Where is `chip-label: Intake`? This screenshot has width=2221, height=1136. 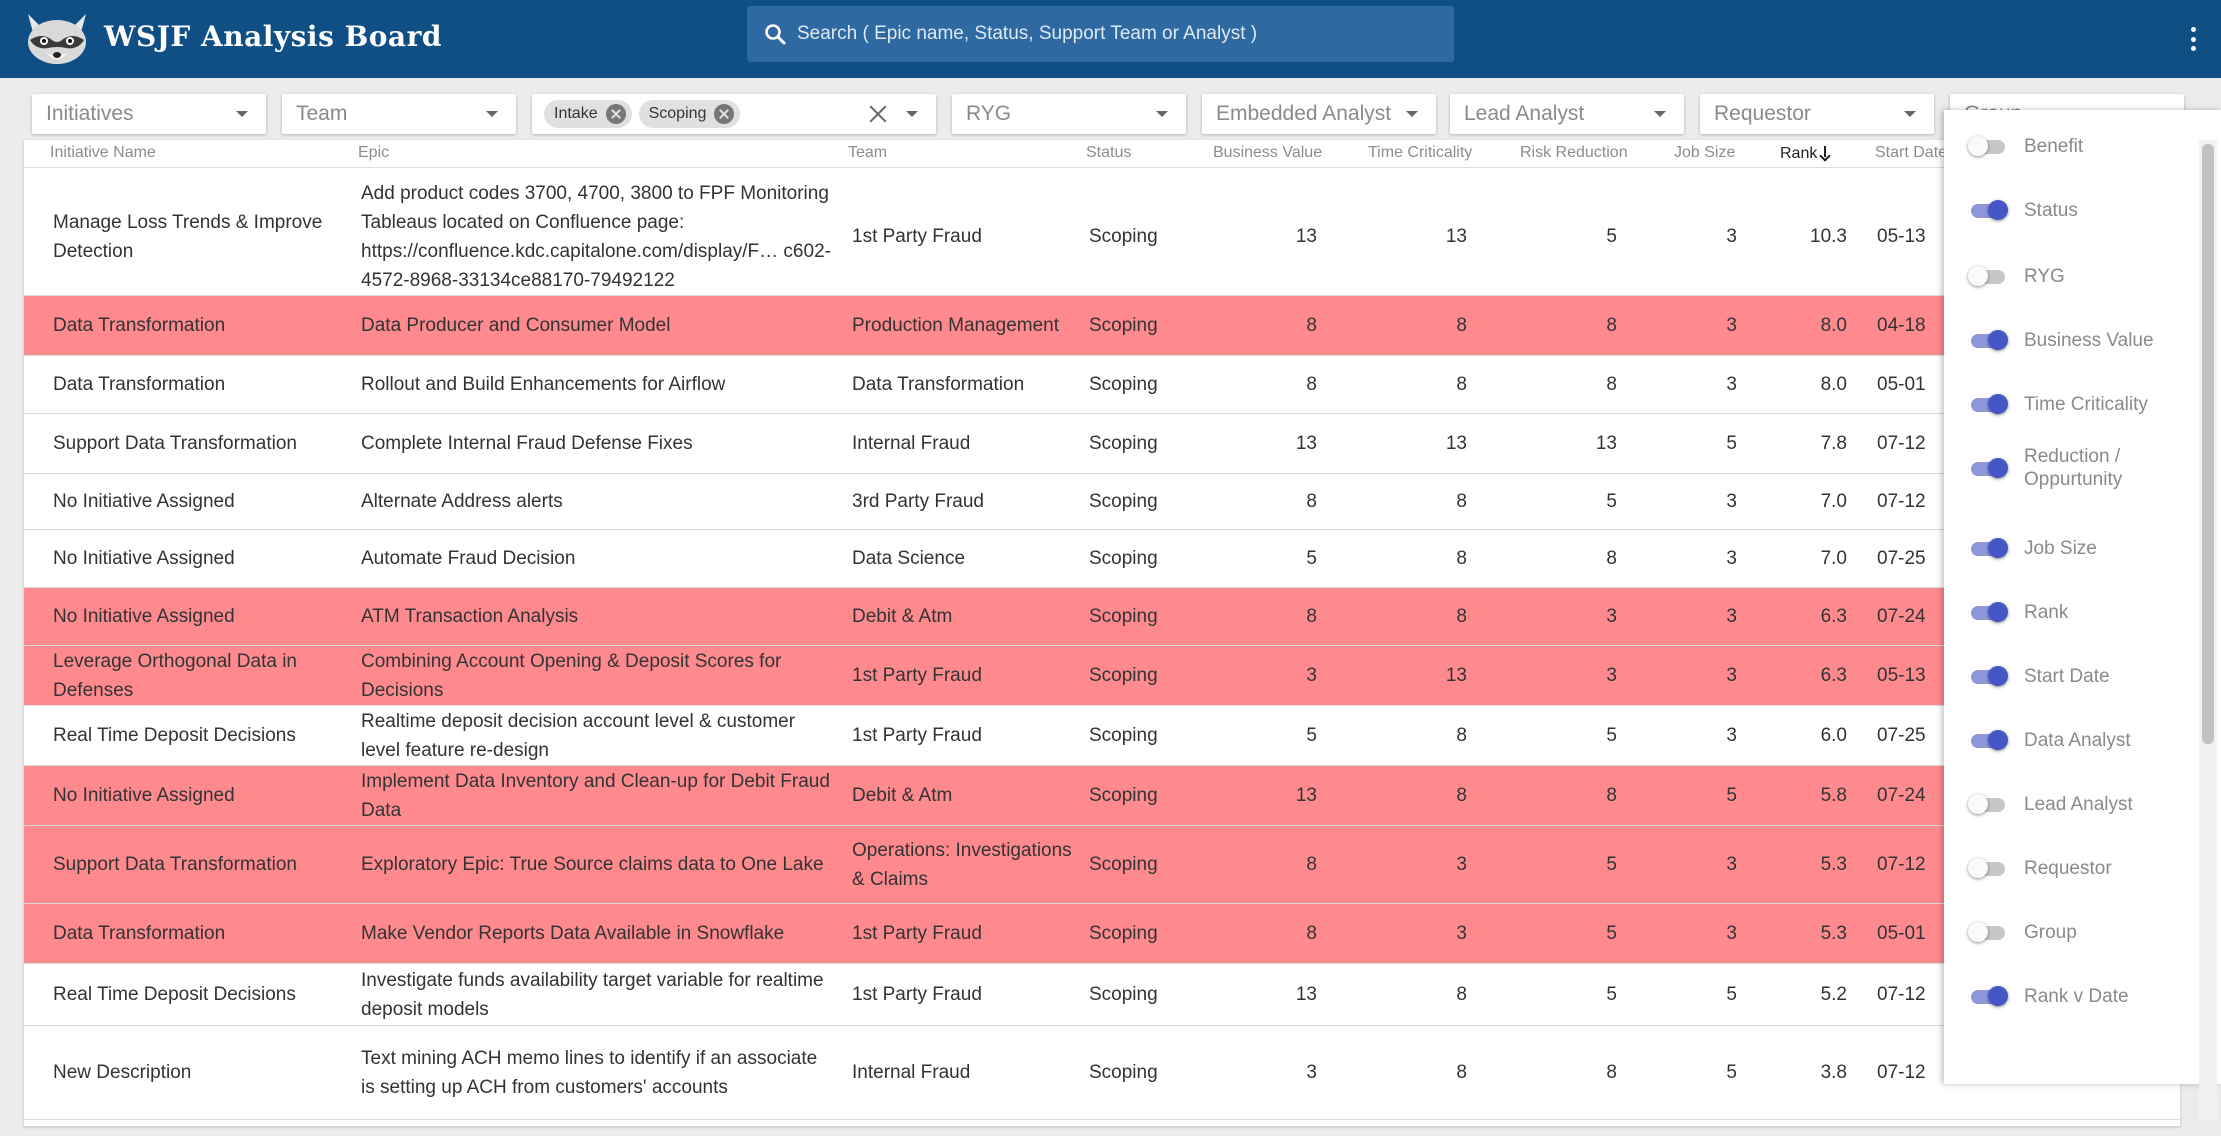 chip-label: Intake is located at coordinates (576, 113).